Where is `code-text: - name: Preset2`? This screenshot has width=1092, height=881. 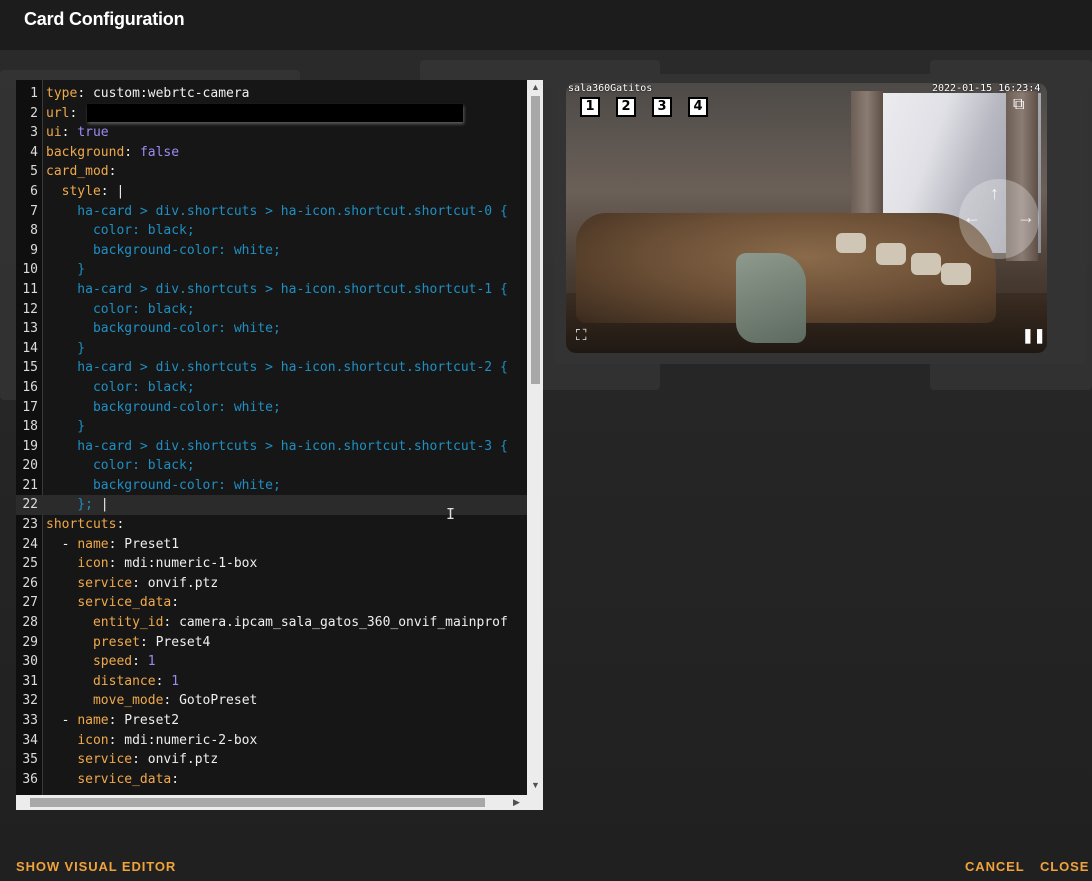
code-text: - name: Preset2 is located at coordinates (112, 721).